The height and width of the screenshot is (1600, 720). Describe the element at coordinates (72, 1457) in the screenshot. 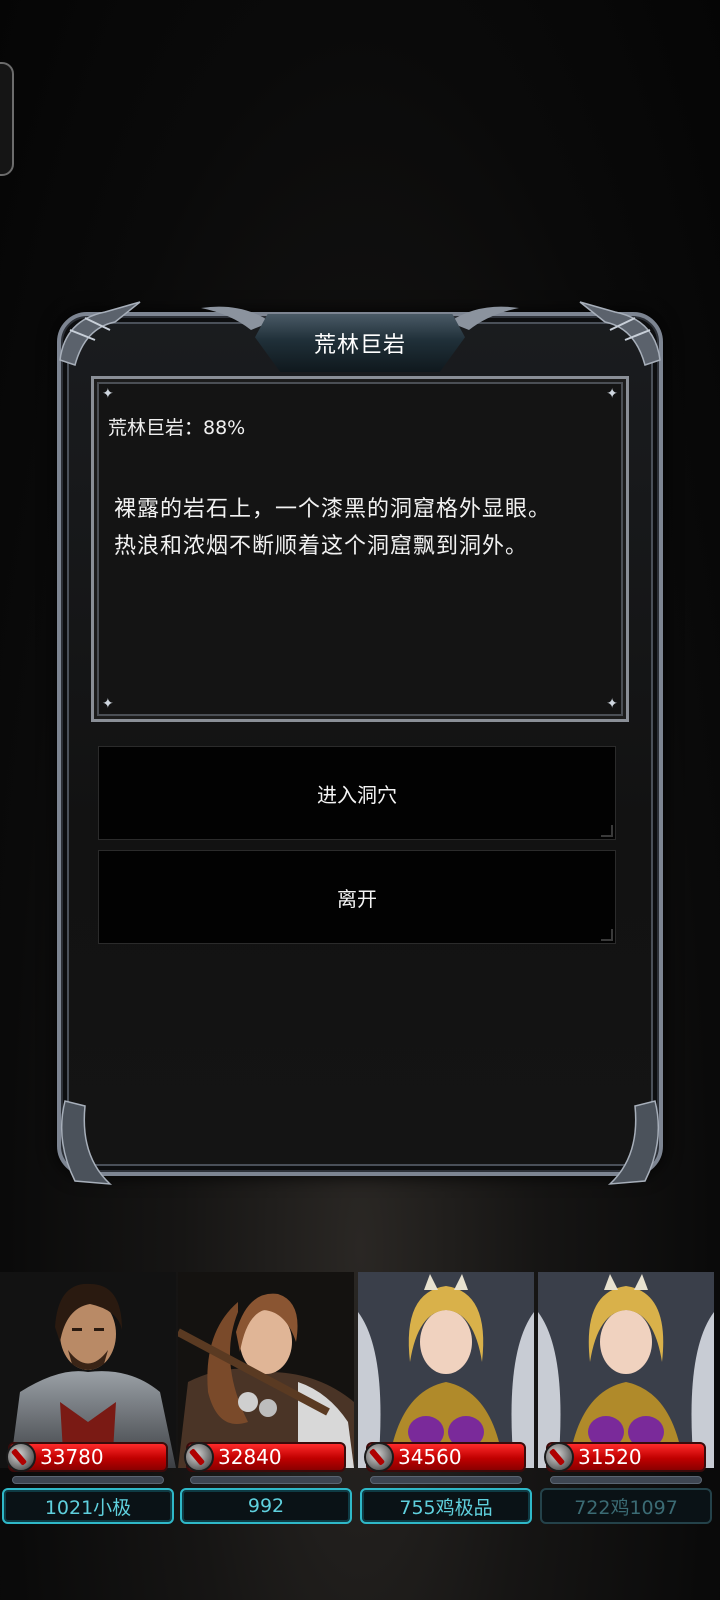

I see `hero-hp-value: 33780` at that location.